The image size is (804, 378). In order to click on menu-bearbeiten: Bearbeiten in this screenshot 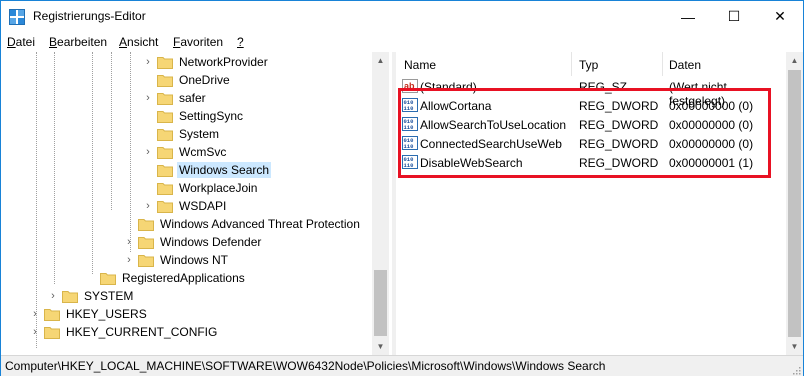, I will do `click(78, 42)`.